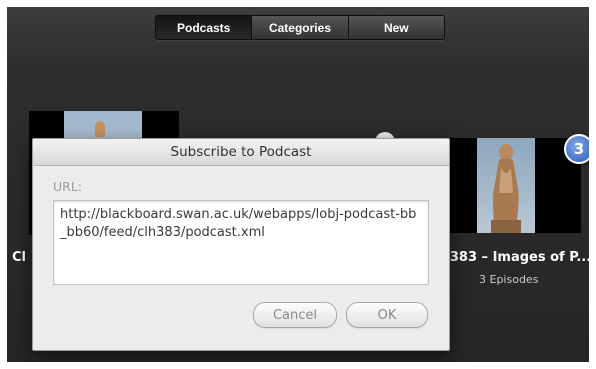 The width and height of the screenshot is (596, 369). I want to click on podcast-title-left: Cl, so click(19, 257).